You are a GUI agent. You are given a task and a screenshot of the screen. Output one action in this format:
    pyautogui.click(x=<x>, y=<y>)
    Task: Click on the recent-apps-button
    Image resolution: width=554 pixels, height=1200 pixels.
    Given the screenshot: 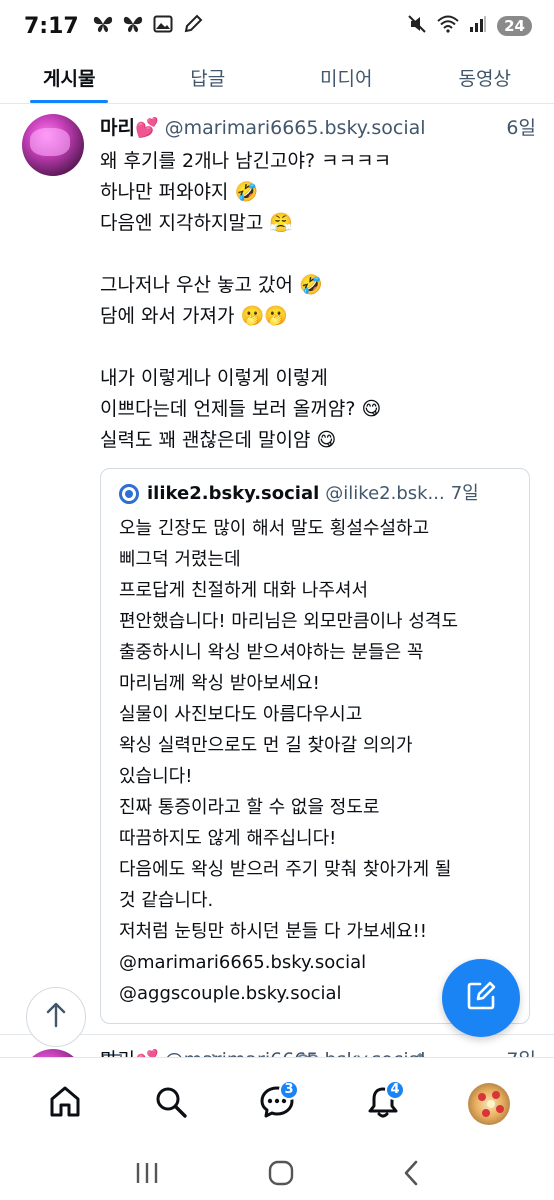 What is the action you would take?
    pyautogui.click(x=147, y=1175)
    